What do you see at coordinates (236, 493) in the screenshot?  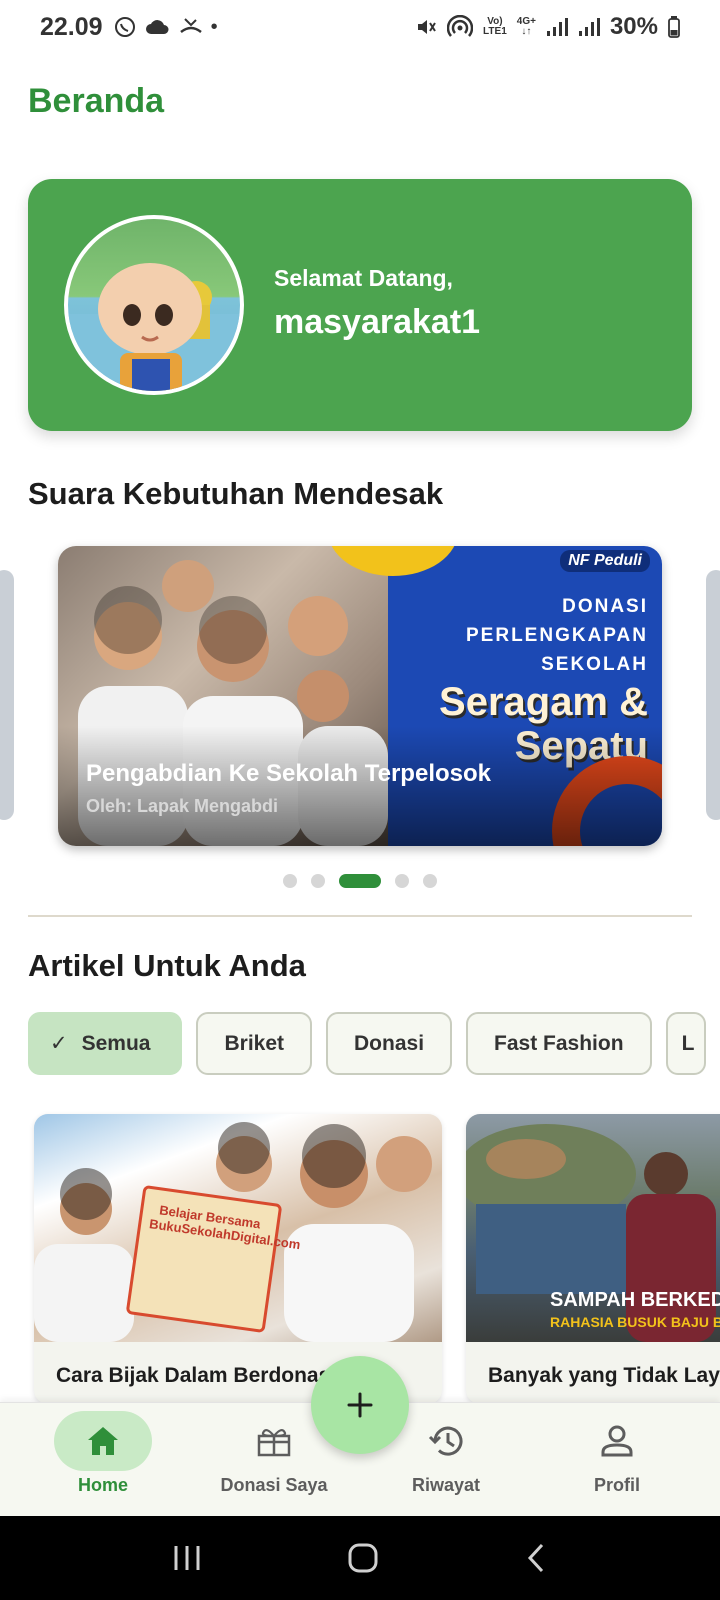 I see `urgent-section-title: Suara Kebutuhan Mendesak` at bounding box center [236, 493].